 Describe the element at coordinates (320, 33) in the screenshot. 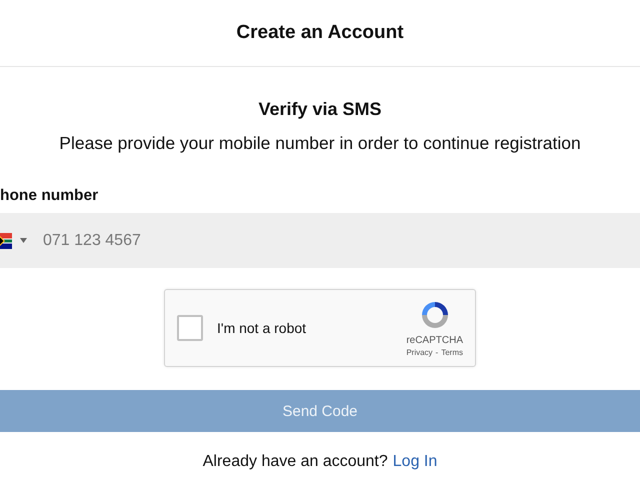

I see `page-title: Create an Account` at that location.